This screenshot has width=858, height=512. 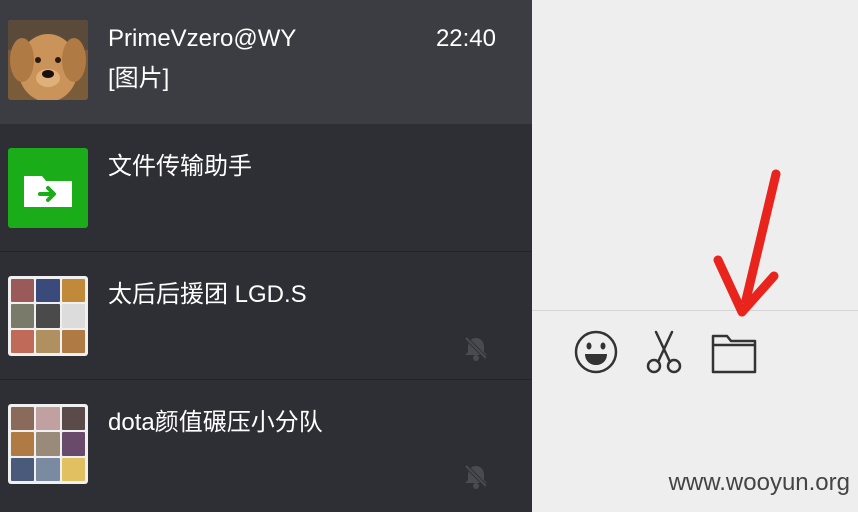 I want to click on conversation-name: 太后后援团 LGD.S, so click(x=207, y=294).